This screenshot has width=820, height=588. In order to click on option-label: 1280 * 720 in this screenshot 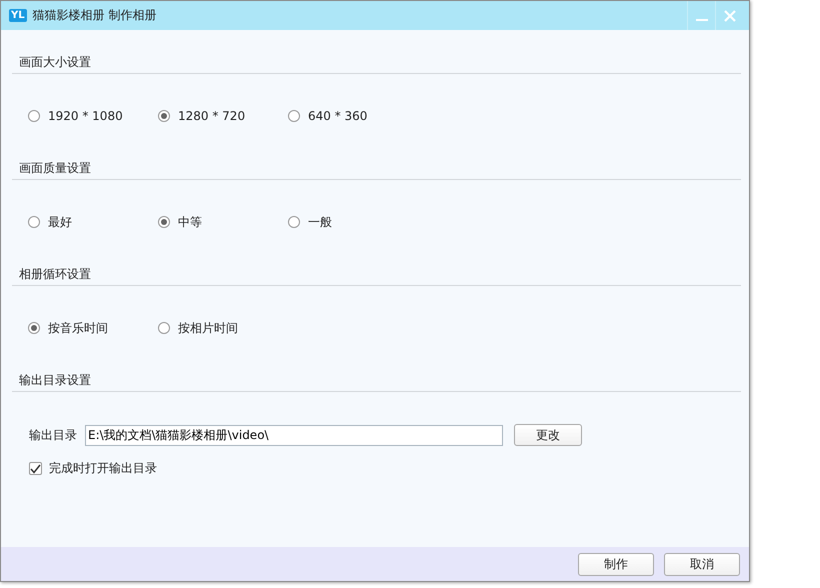, I will do `click(212, 116)`.